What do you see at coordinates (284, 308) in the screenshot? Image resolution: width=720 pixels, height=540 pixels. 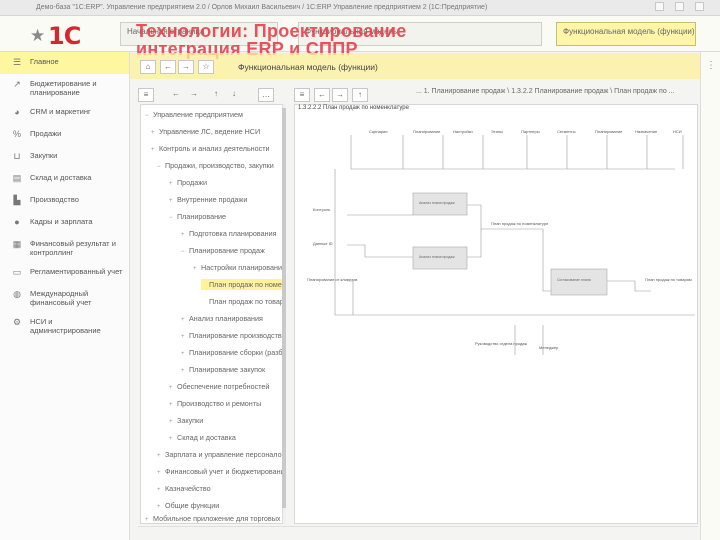 I see `tree-scroll-thumb` at bounding box center [284, 308].